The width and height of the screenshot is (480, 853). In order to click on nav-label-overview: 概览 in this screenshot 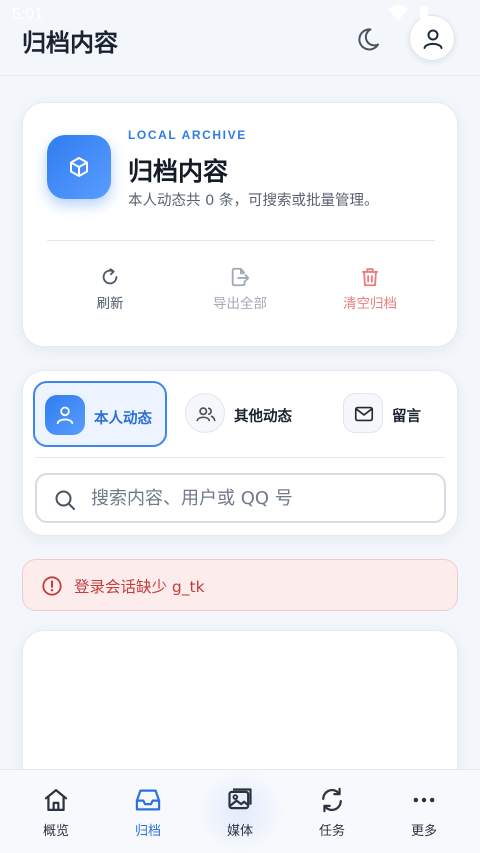, I will do `click(55, 831)`.